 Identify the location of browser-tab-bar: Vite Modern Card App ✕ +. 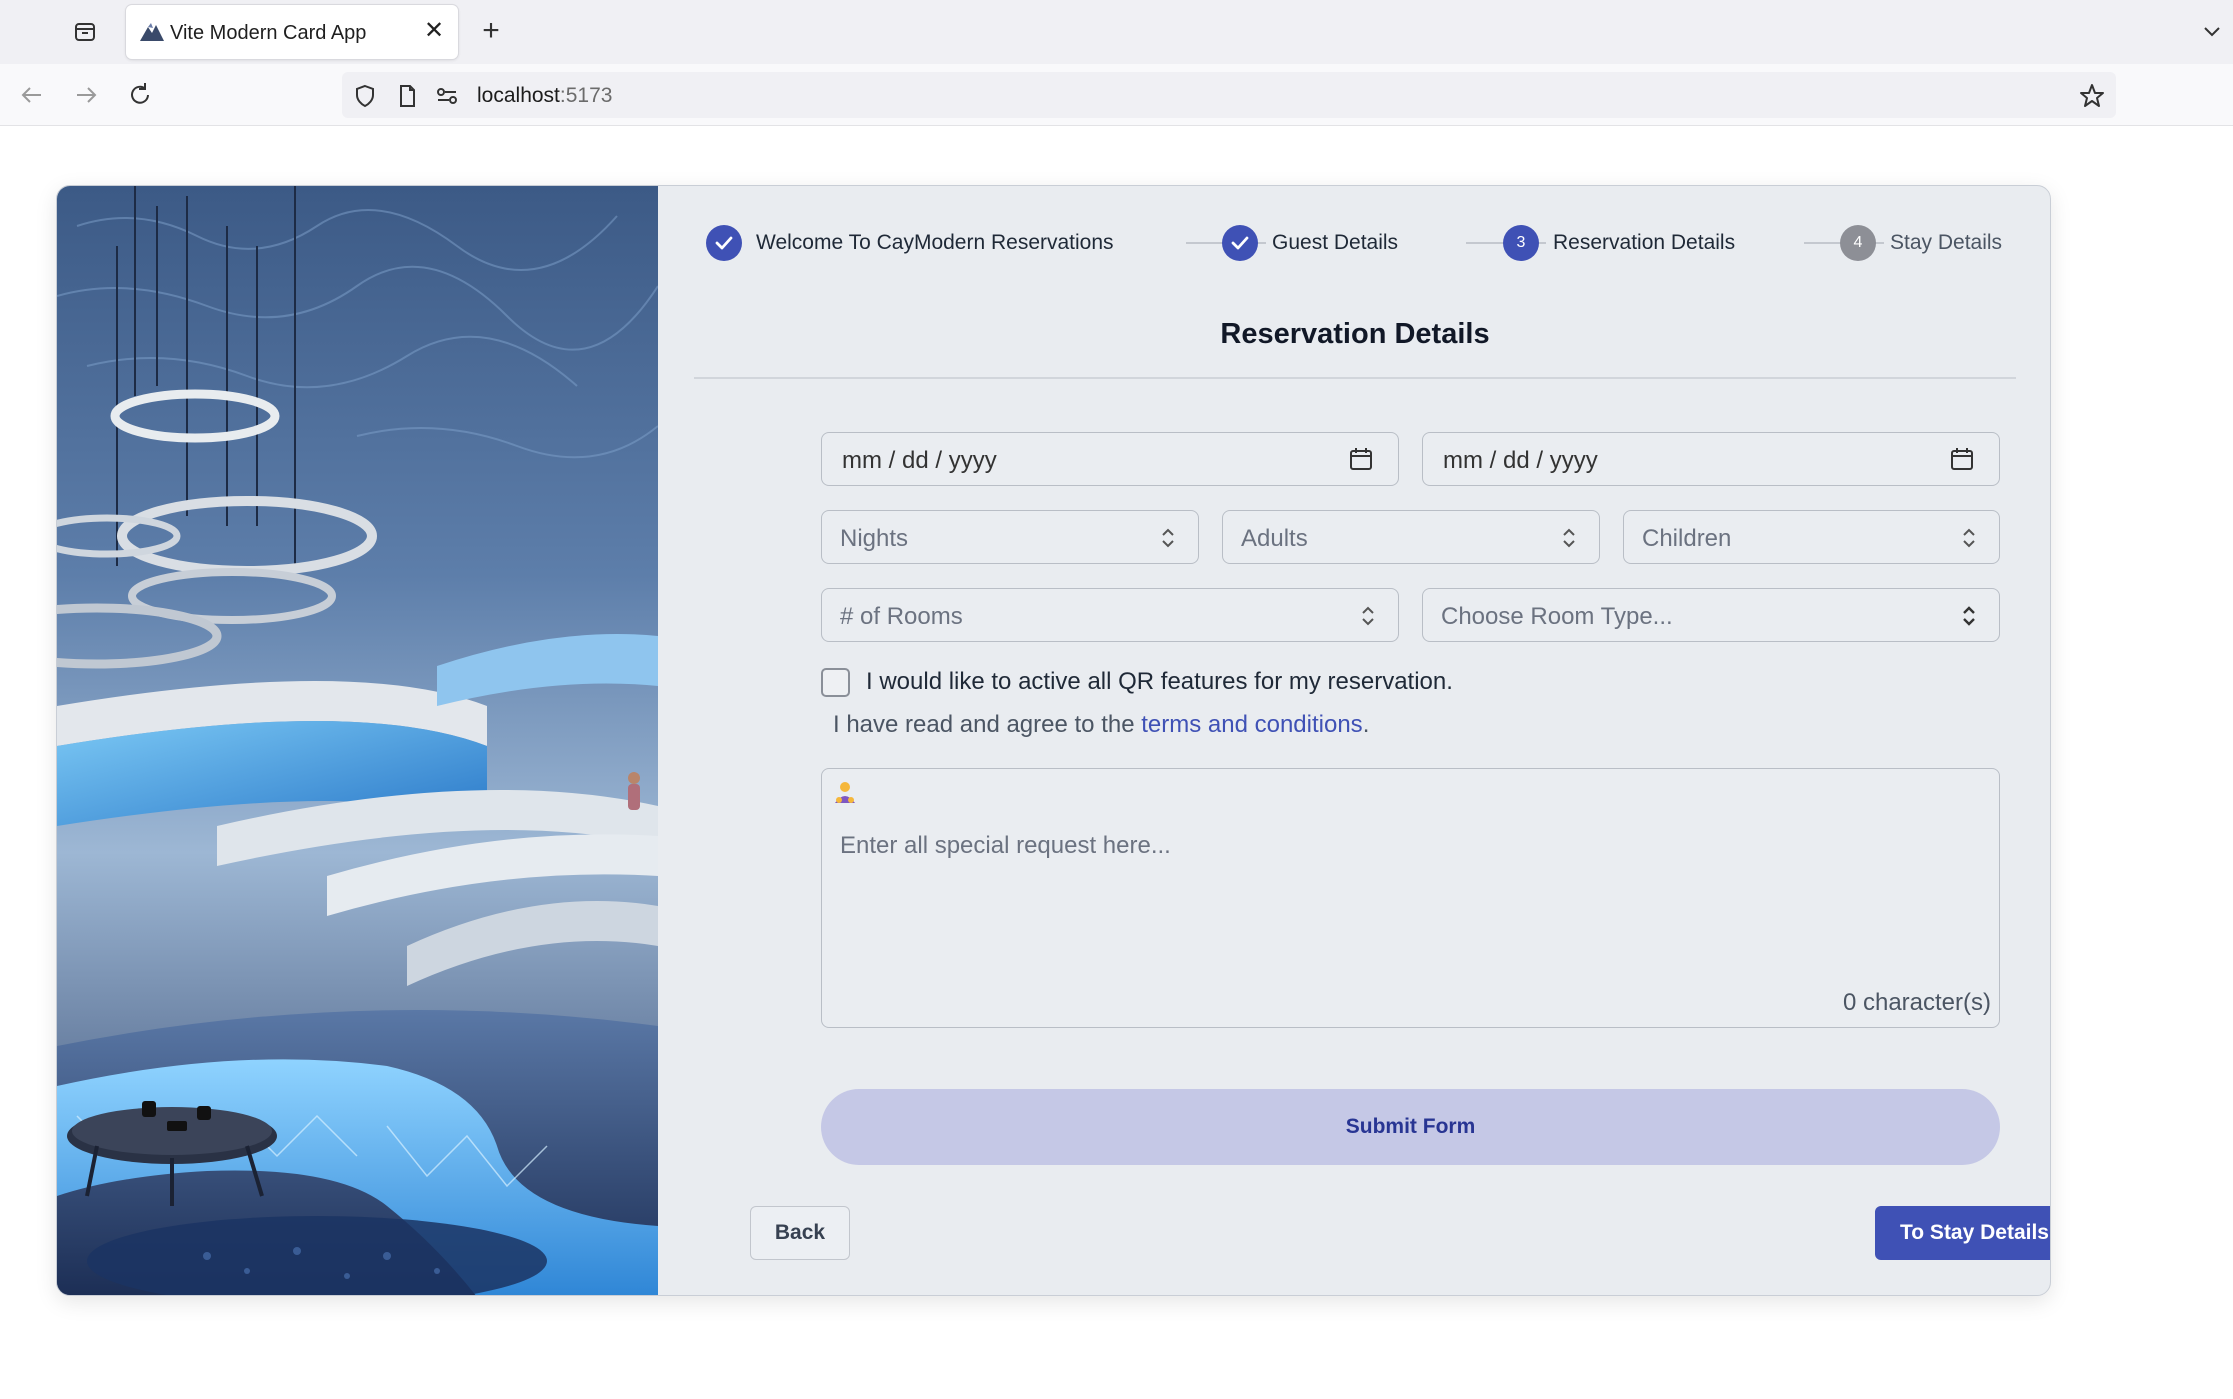
(1116, 32).